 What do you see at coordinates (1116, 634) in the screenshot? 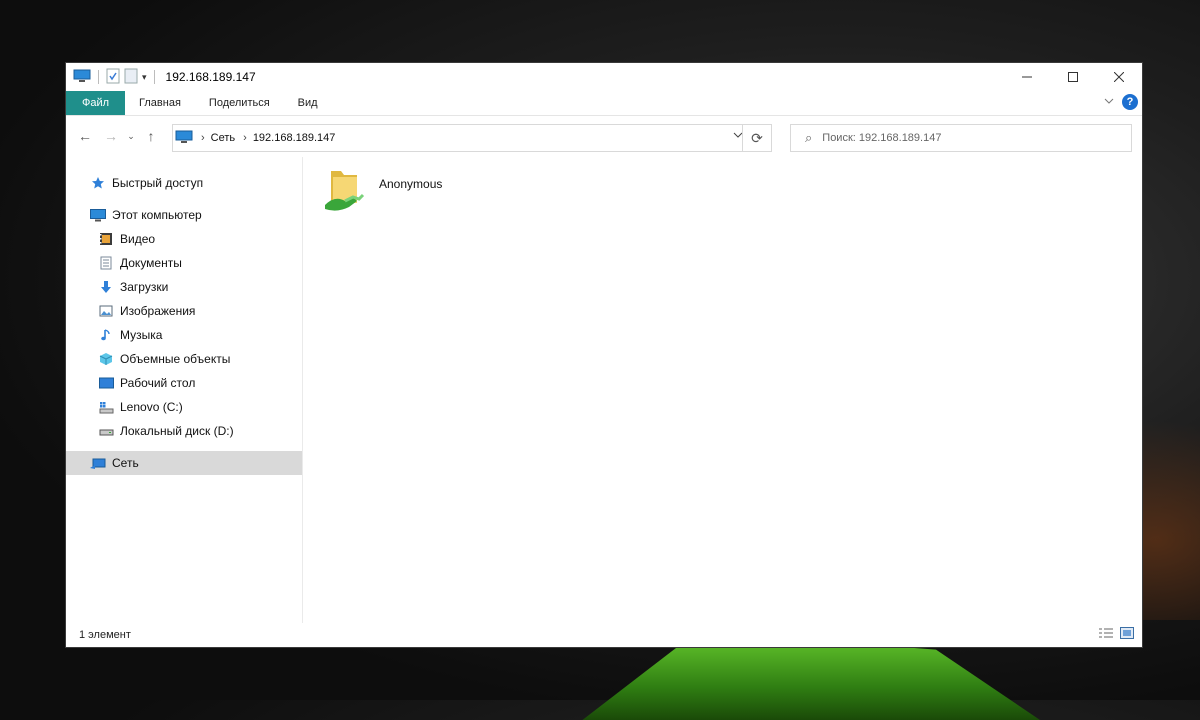
I see `view-switcher` at bounding box center [1116, 634].